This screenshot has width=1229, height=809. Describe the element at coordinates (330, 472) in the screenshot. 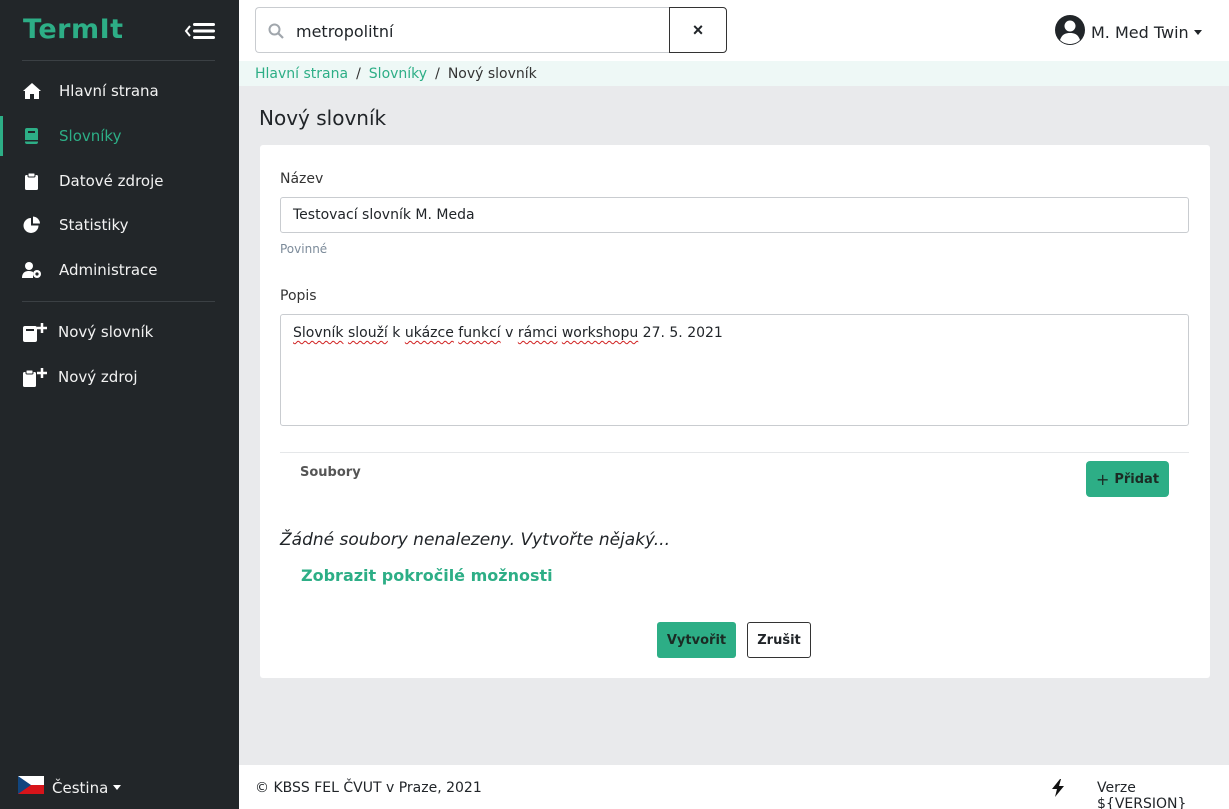

I see `files-label: Soubory` at that location.